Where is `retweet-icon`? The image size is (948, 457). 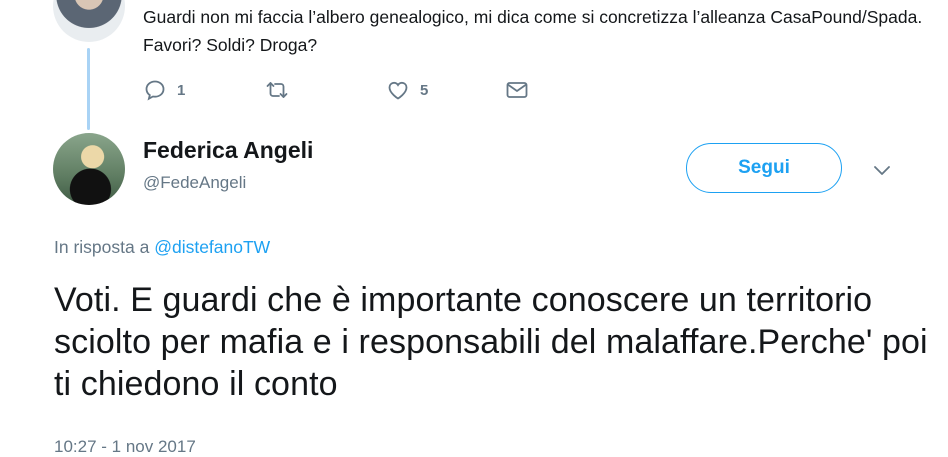 retweet-icon is located at coordinates (277, 90).